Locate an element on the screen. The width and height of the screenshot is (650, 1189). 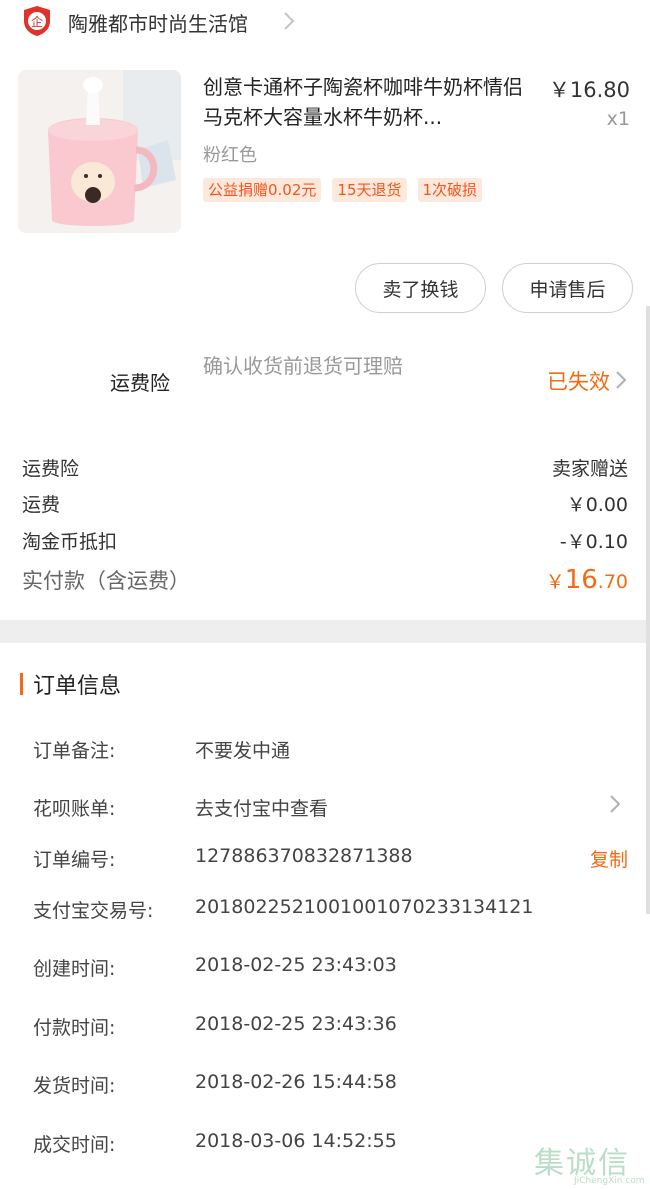
fee-label: 运费险 is located at coordinates (51, 469).